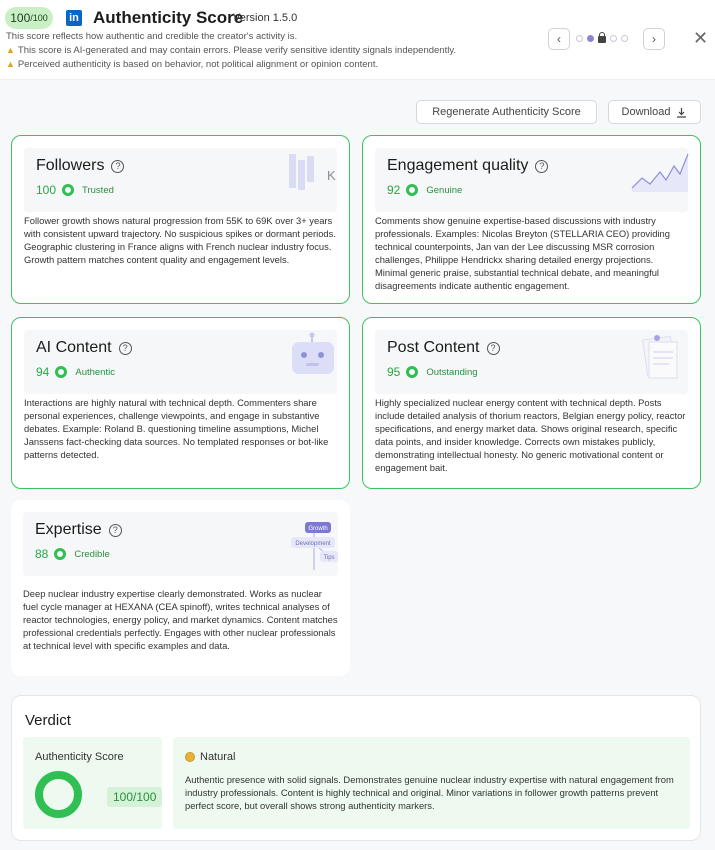 Image resolution: width=715 pixels, height=850 pixels. I want to click on lock-icon, so click(602, 37).